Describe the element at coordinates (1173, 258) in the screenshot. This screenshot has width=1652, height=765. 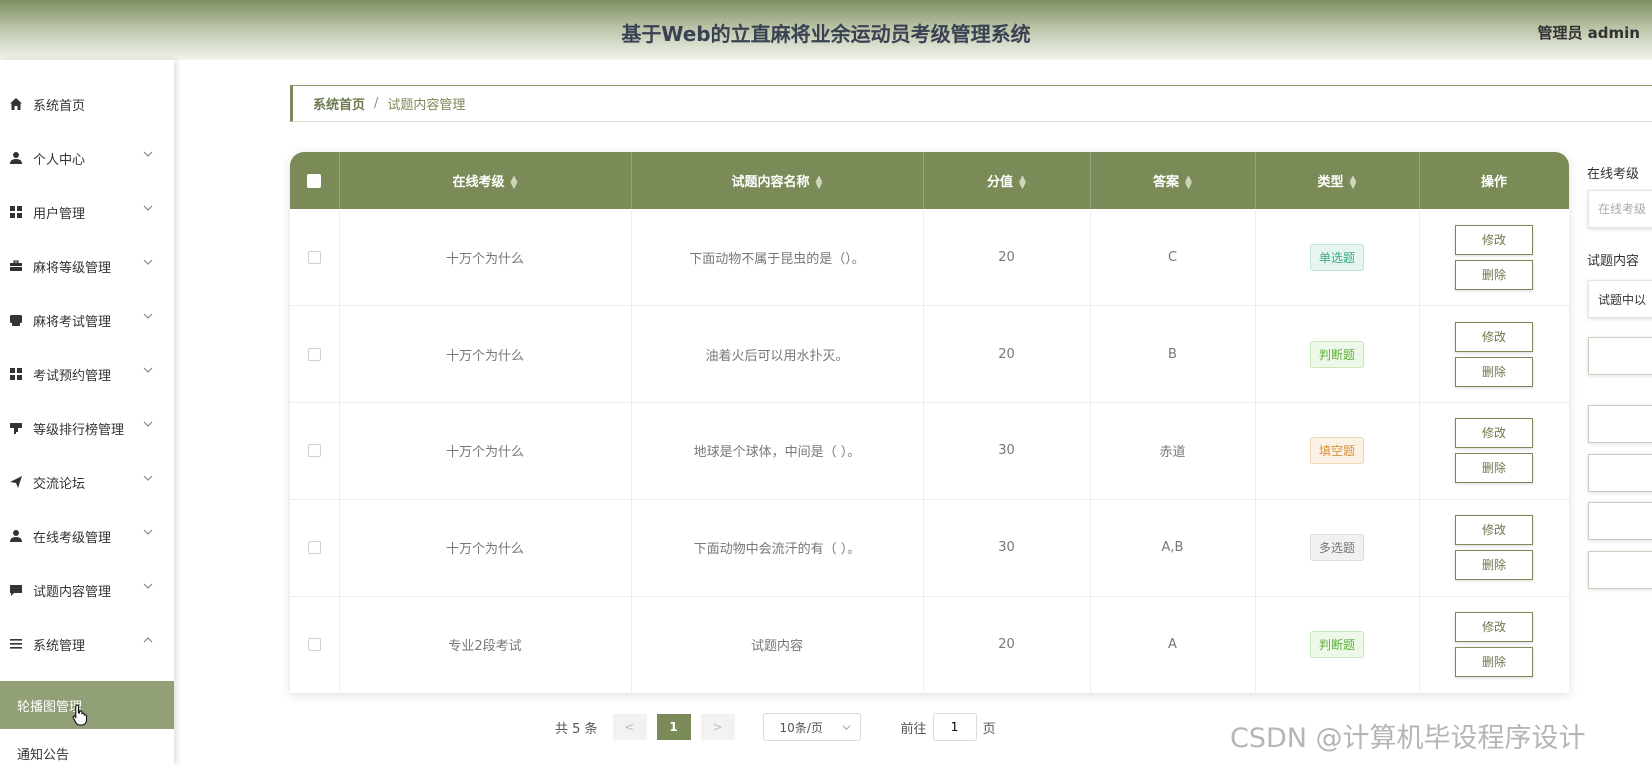
I see `cell-answer: C` at that location.